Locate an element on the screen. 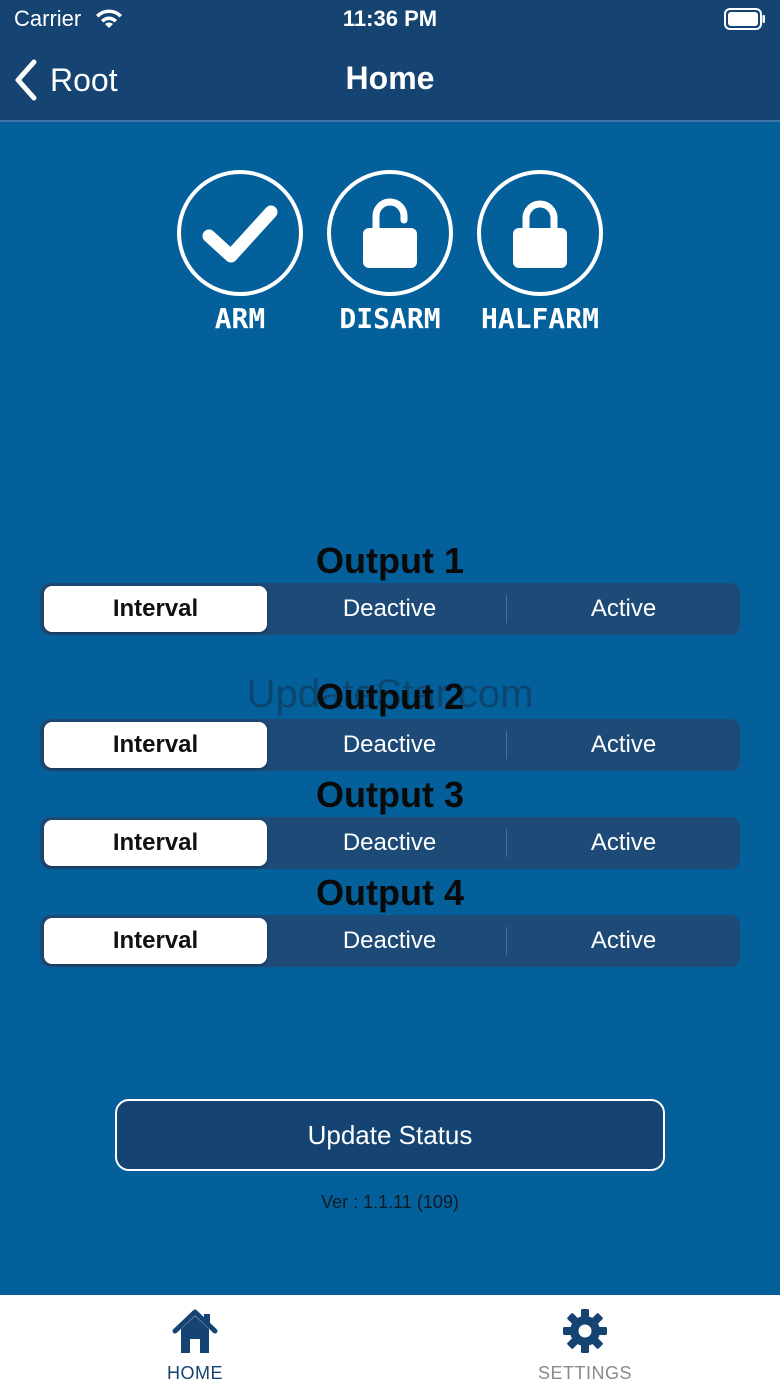 This screenshot has height=1387, width=780. arm-button: ARM is located at coordinates (240, 252).